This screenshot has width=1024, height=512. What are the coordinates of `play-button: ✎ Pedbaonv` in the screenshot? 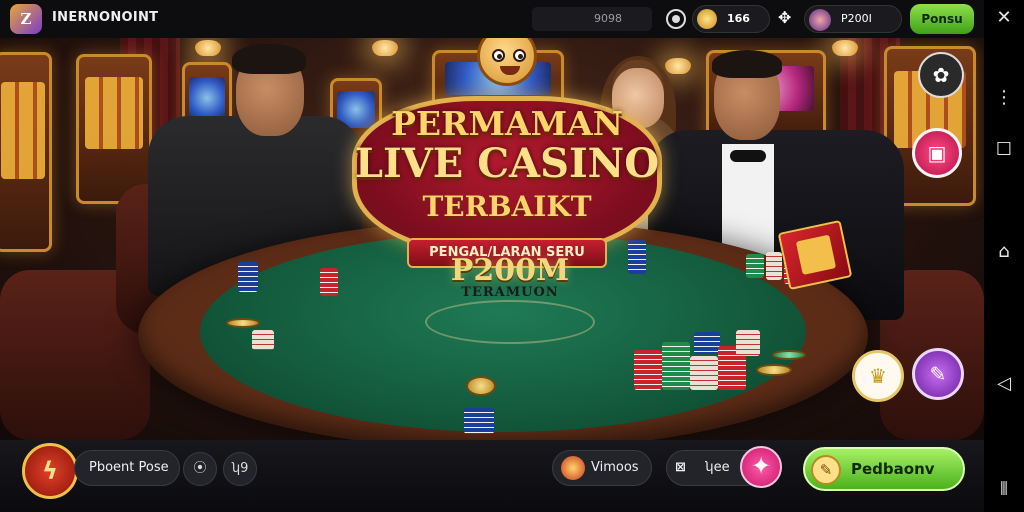 It's located at (884, 469).